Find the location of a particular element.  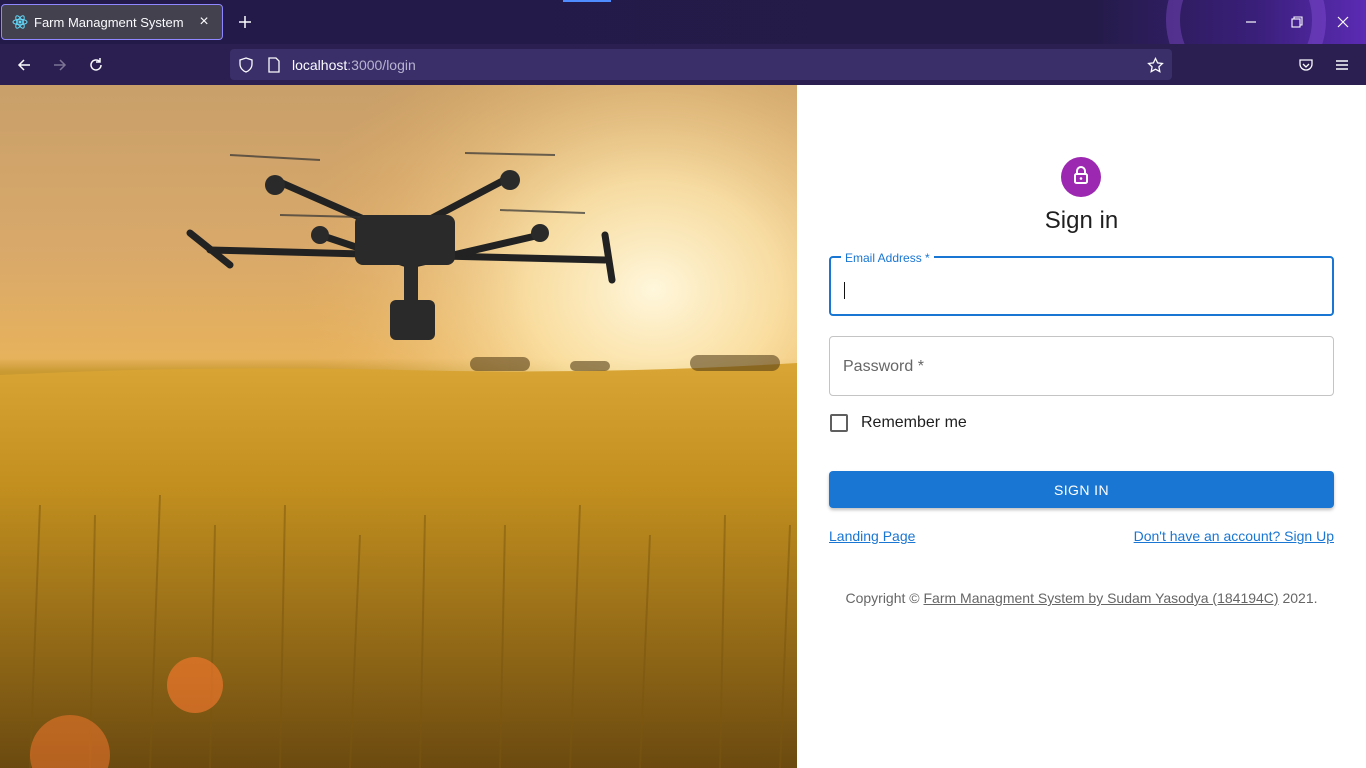

page-title: Sign in is located at coordinates (1081, 220).